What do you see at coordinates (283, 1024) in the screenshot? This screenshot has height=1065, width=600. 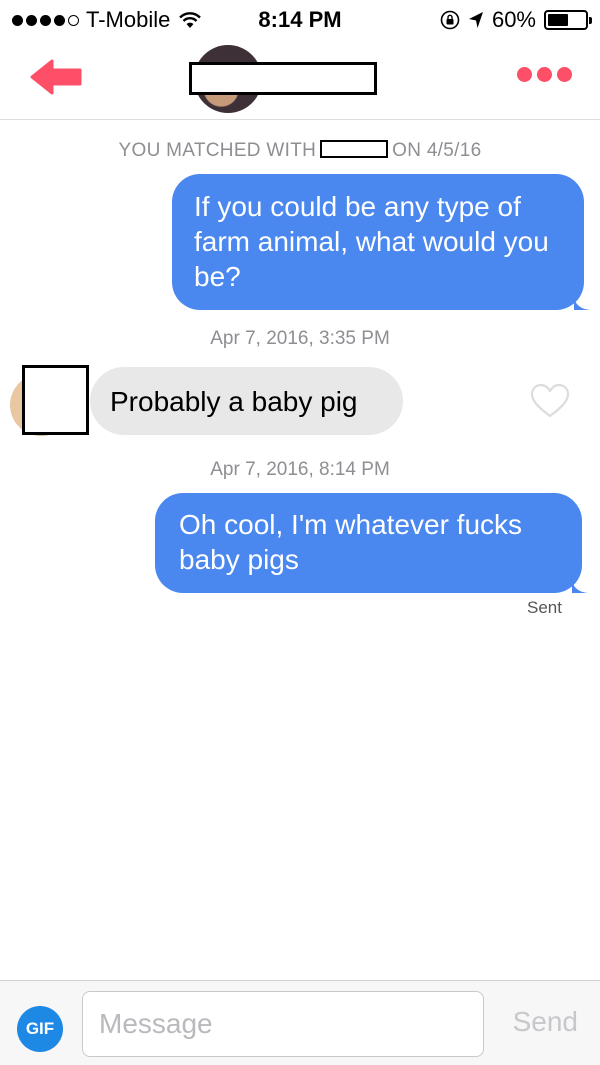 I see `message-input` at bounding box center [283, 1024].